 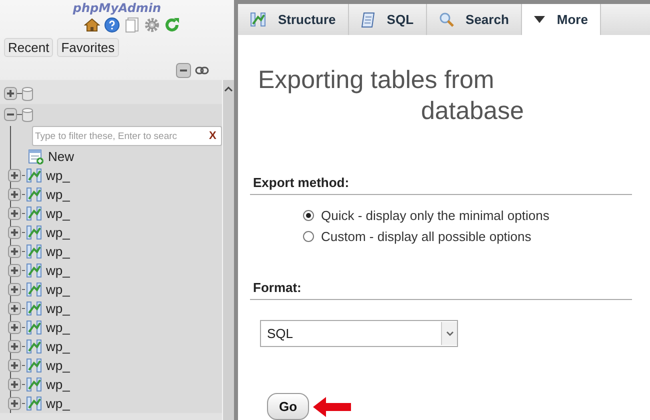 I want to click on section-heading: Export method:, so click(x=441, y=185).